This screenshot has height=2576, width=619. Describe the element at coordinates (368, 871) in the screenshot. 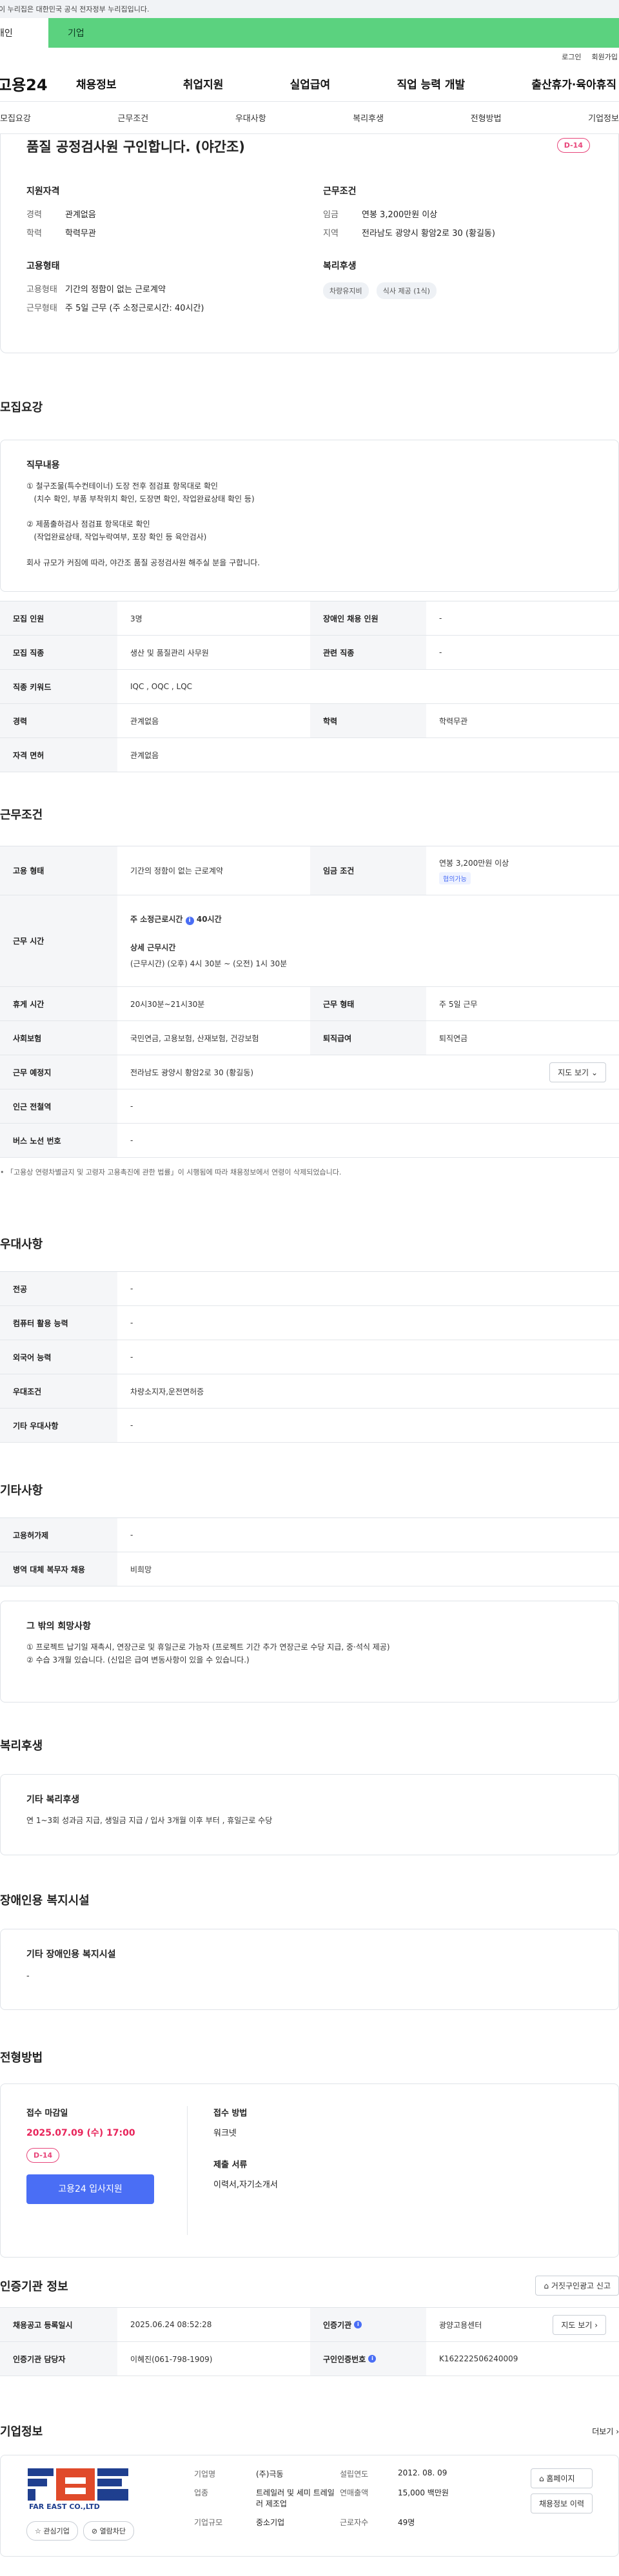

I see `wage-cond-label: 임금 조건` at that location.